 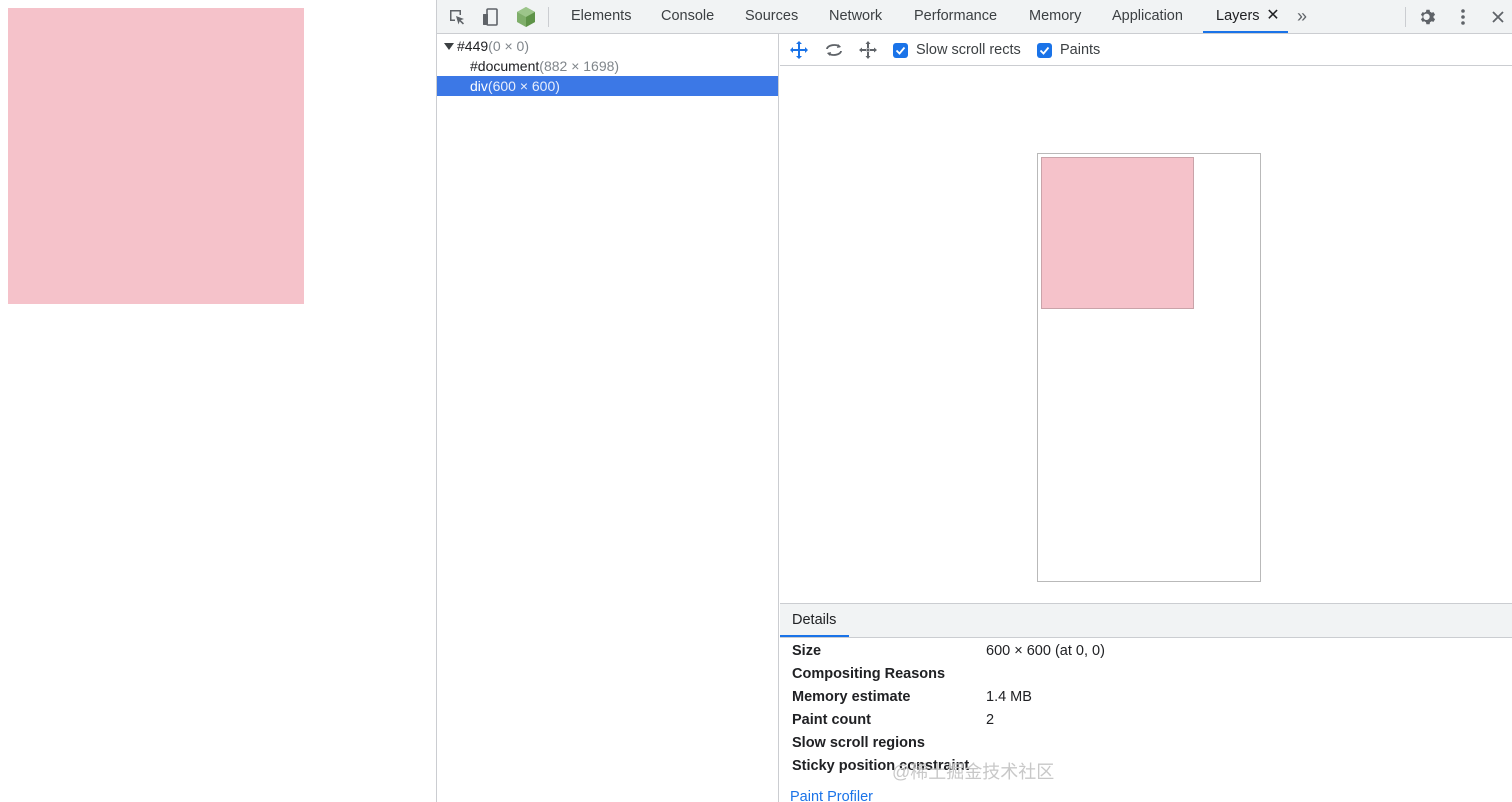 I want to click on paints-toggle: Paints, so click(x=1068, y=50).